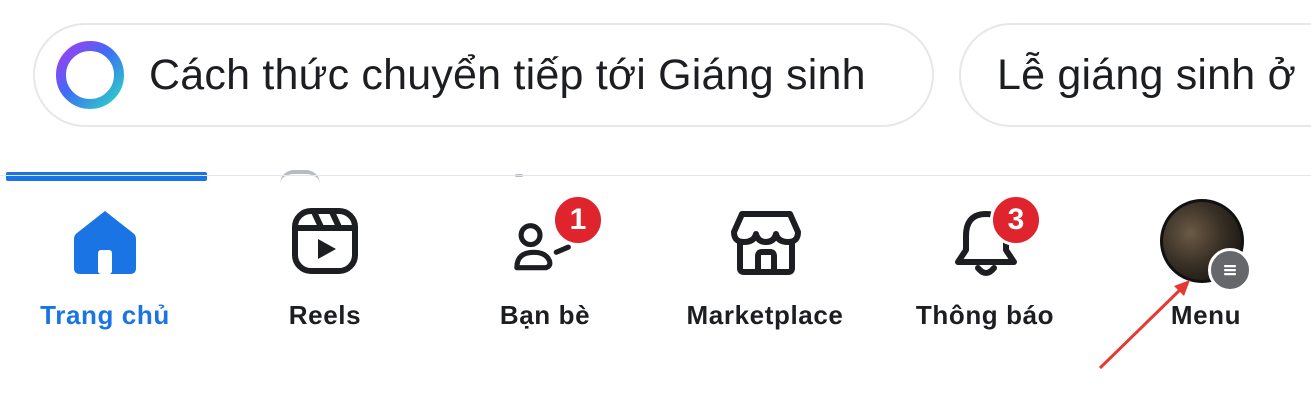 The width and height of the screenshot is (1311, 407). I want to click on tab-label: Bạn bè, so click(545, 315).